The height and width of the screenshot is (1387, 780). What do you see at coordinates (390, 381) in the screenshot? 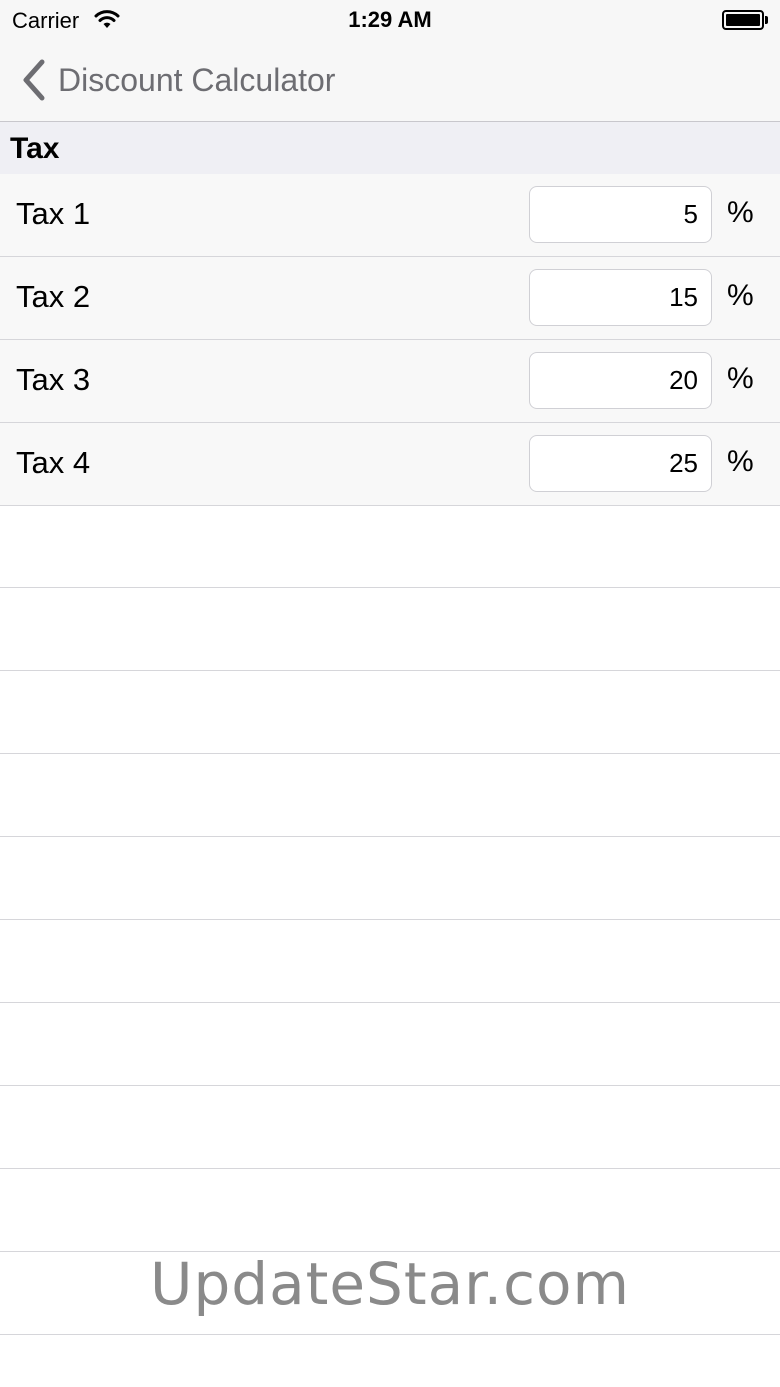
I see `tax-row-3: Tax 3 %` at bounding box center [390, 381].